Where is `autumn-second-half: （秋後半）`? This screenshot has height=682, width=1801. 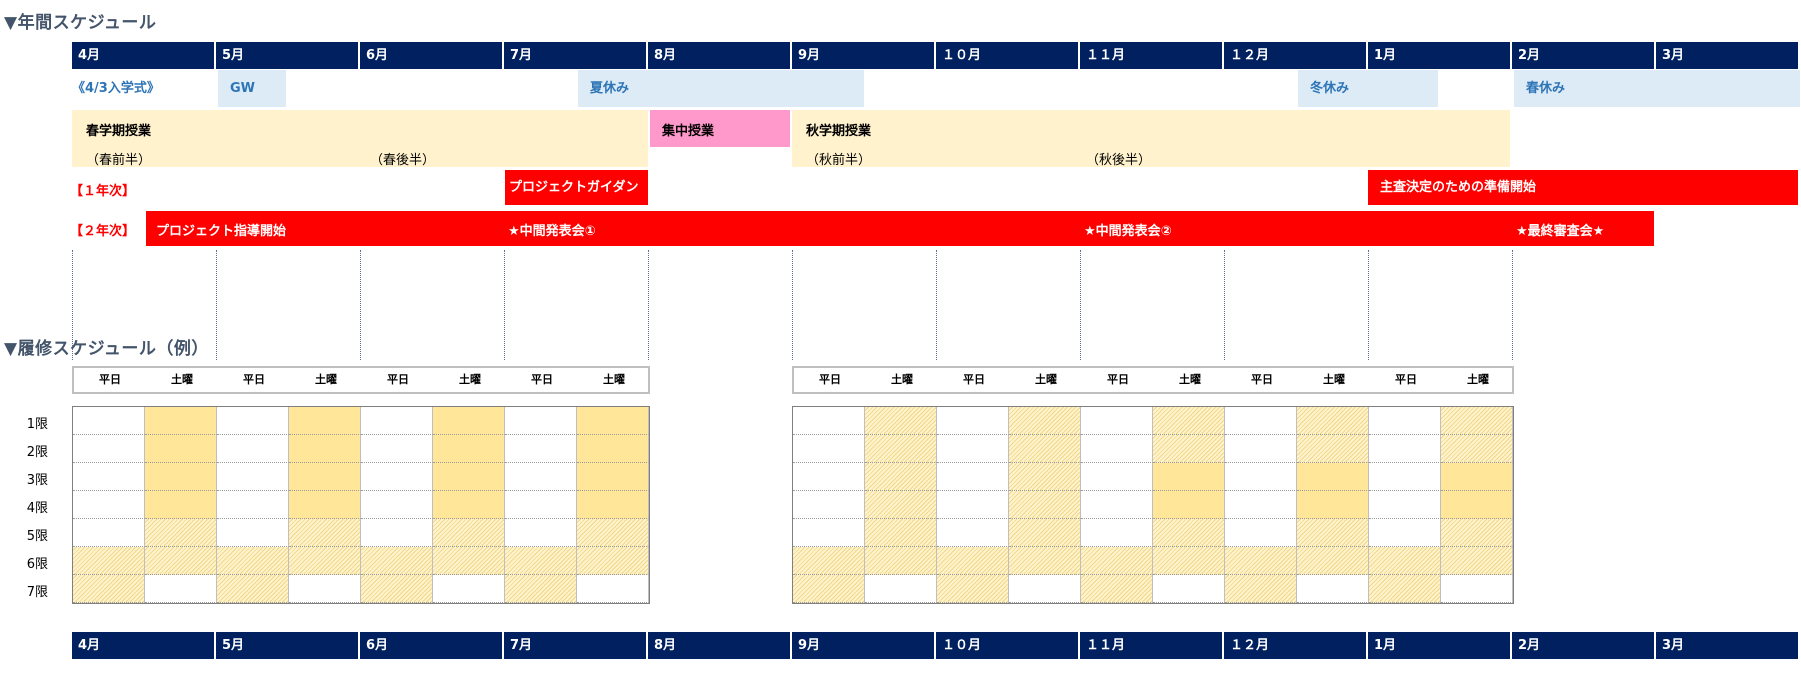
autumn-second-half: （秋後半） is located at coordinates (1119, 160).